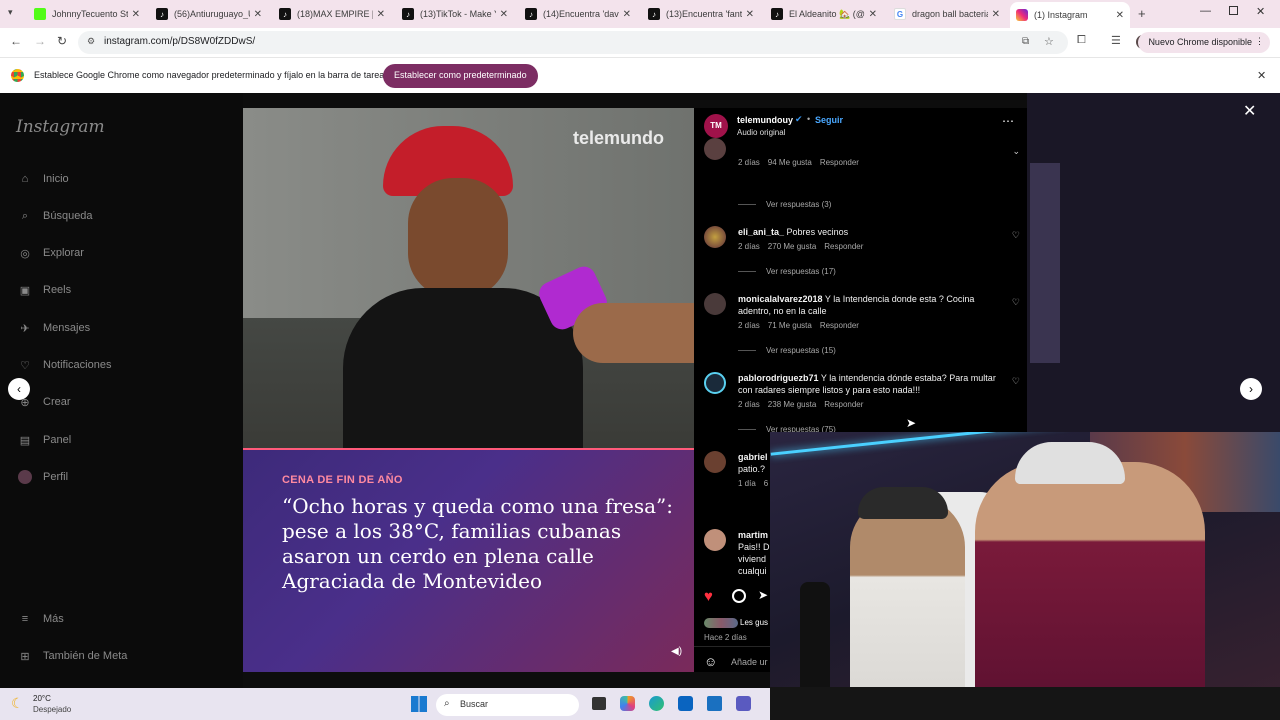  What do you see at coordinates (761, 132) in the screenshot?
I see `audio-label: Audio original` at bounding box center [761, 132].